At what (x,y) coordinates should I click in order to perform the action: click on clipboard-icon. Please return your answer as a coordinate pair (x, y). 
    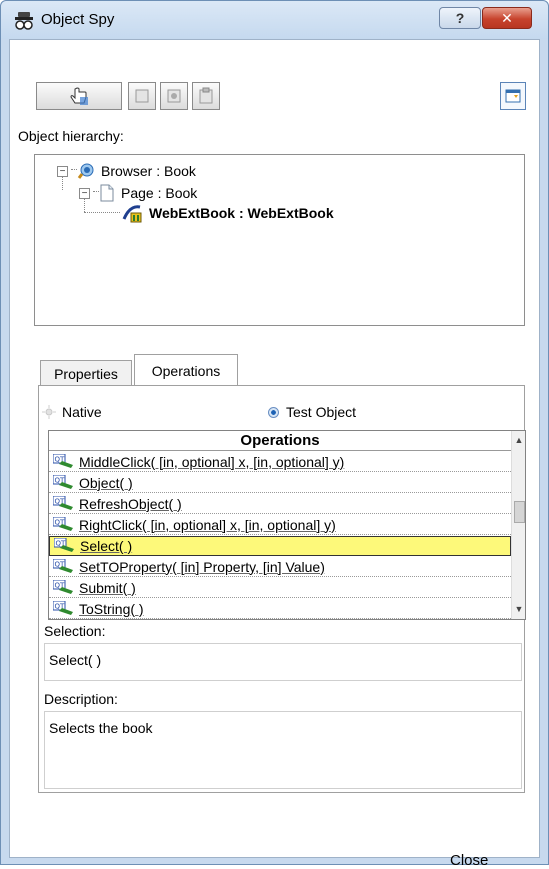
    Looking at the image, I should click on (206, 95).